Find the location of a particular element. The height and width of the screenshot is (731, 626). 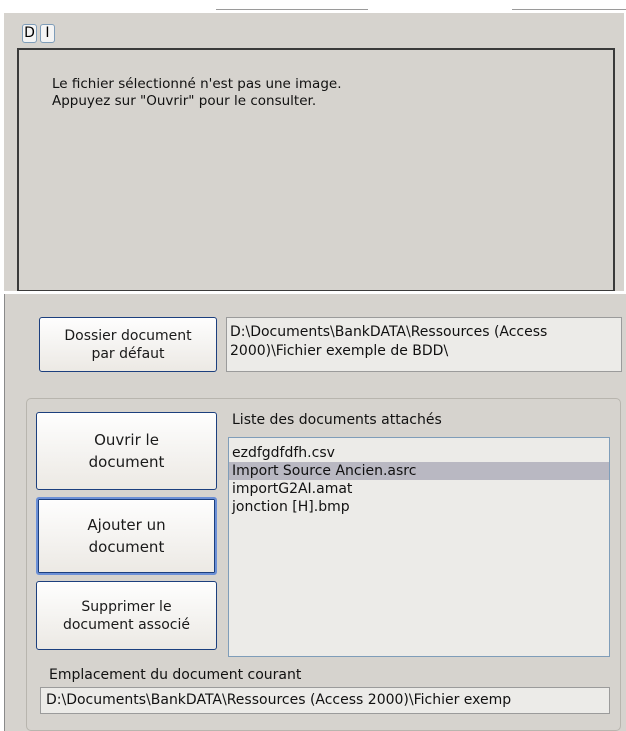

d-button: D is located at coordinates (29, 33).